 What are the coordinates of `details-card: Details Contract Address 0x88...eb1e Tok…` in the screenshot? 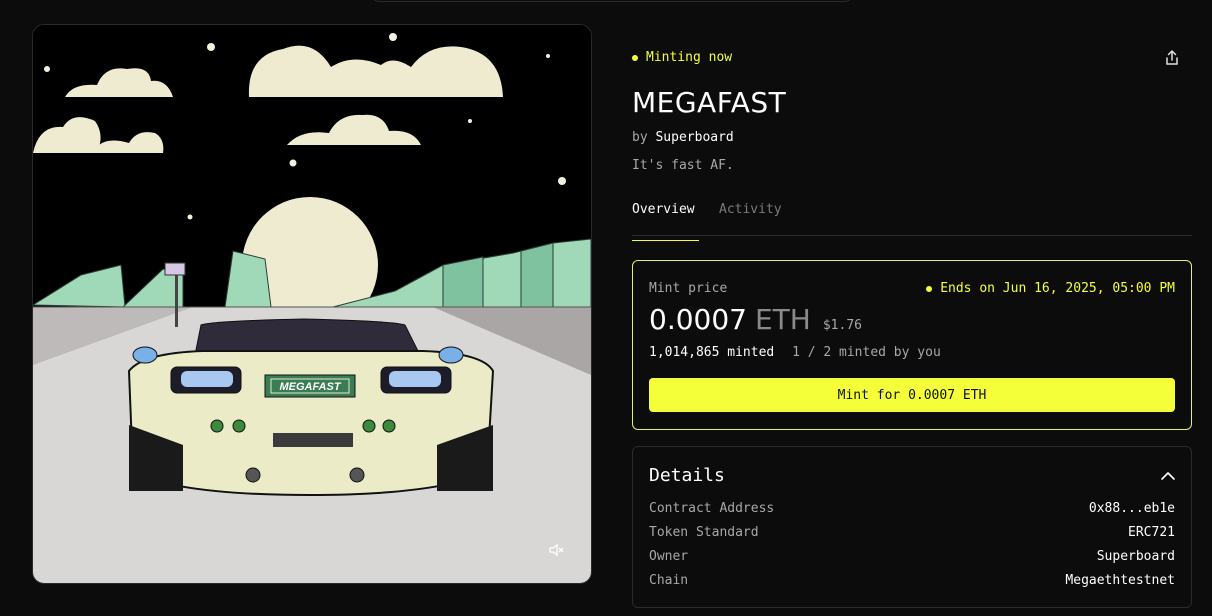 It's located at (912, 527).